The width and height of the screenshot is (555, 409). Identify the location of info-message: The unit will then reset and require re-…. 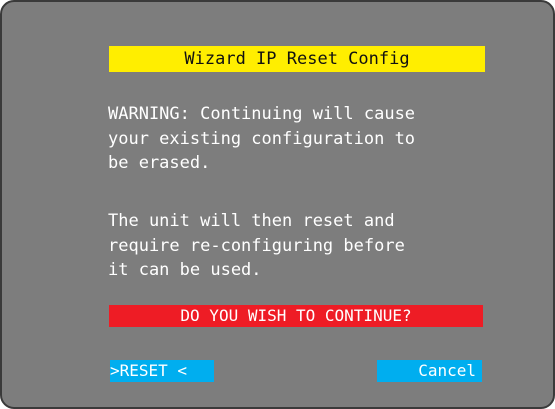
(308, 246).